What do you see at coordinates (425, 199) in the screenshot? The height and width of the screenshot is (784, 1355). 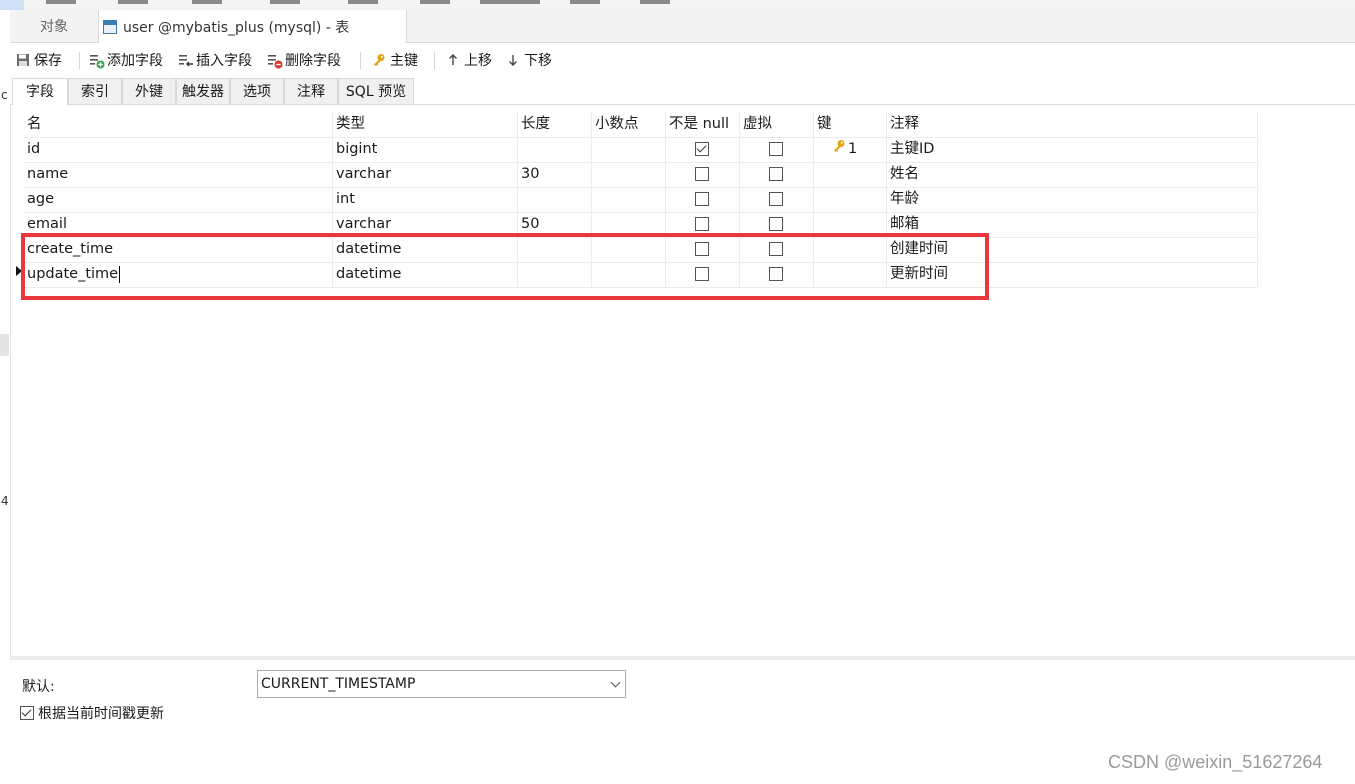 I see `cell-type: int` at bounding box center [425, 199].